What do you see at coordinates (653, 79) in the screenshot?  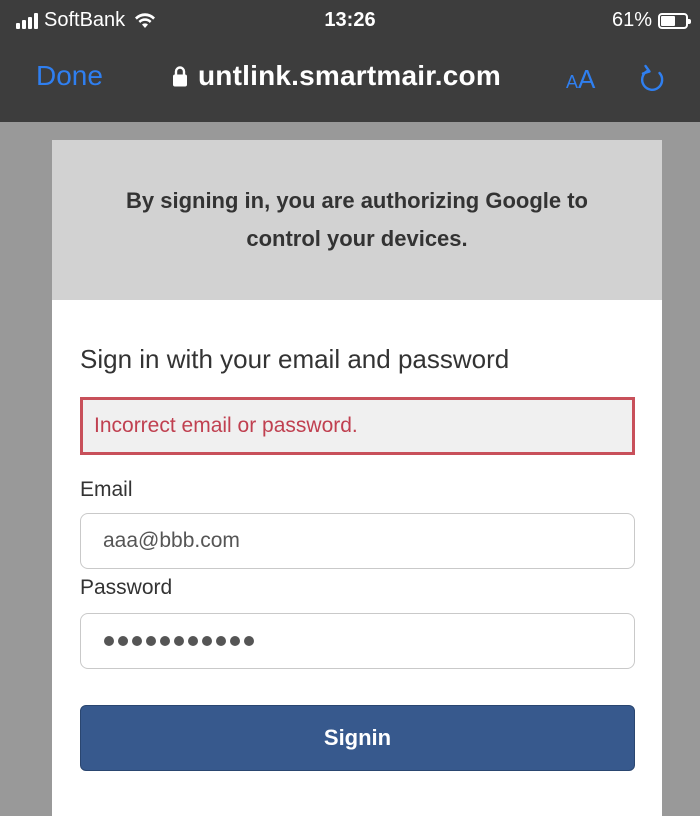 I see `reload-icon` at bounding box center [653, 79].